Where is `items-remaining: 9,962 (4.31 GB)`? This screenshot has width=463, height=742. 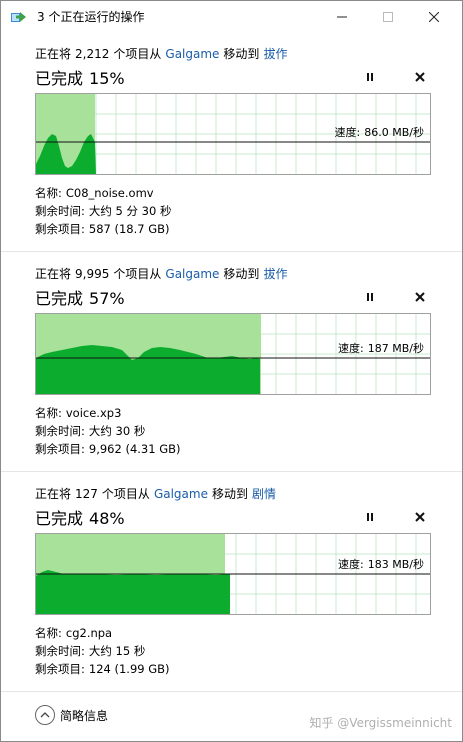
items-remaining: 9,962 (4.31 GB) is located at coordinates (134, 449).